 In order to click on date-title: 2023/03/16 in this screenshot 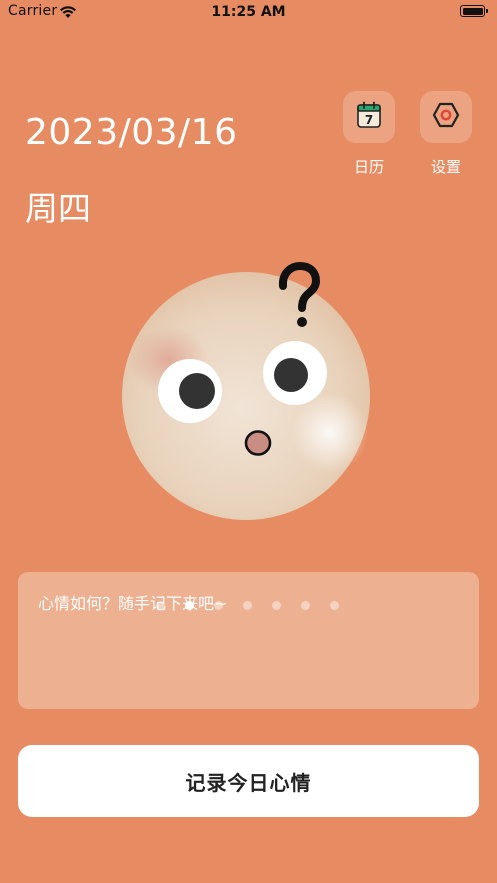, I will do `click(131, 132)`.